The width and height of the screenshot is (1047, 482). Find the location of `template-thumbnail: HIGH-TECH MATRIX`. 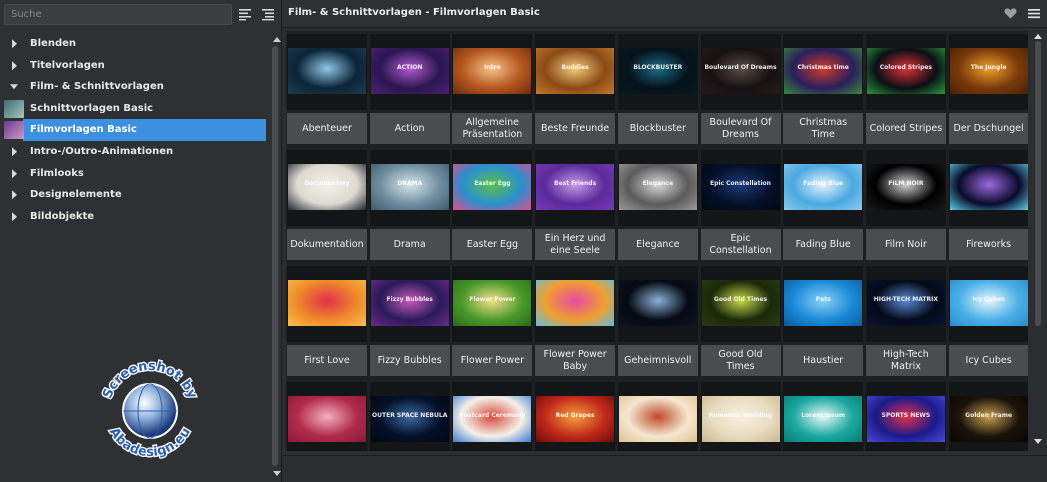

template-thumbnail: HIGH-TECH MATRIX is located at coordinates (905, 304).